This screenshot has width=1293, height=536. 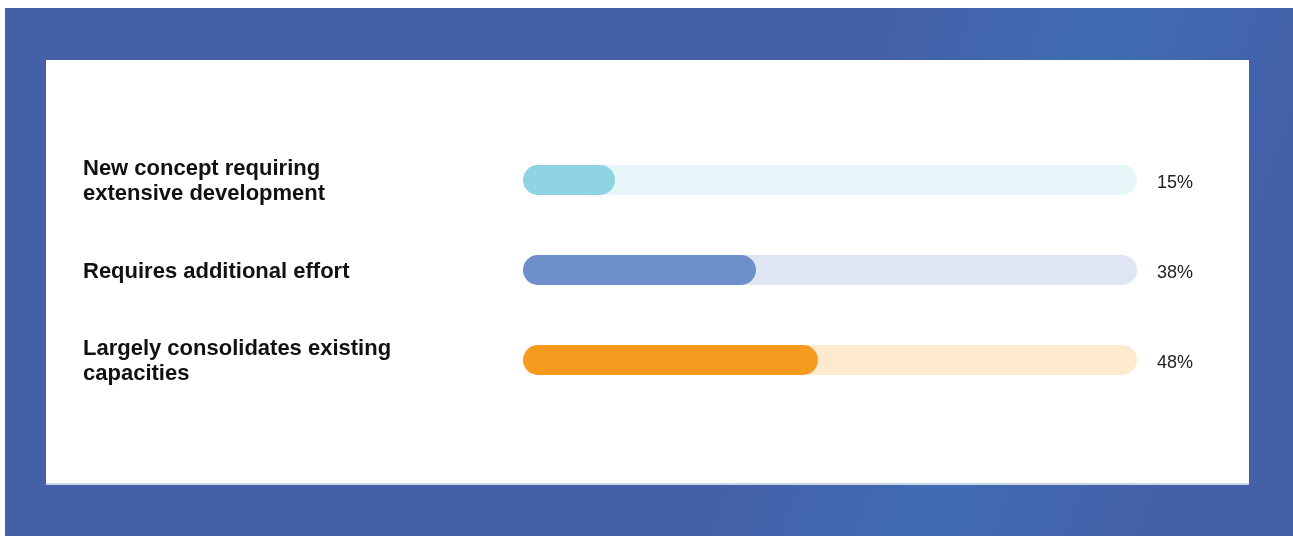 I want to click on percent-value: 38%, so click(x=1176, y=272).